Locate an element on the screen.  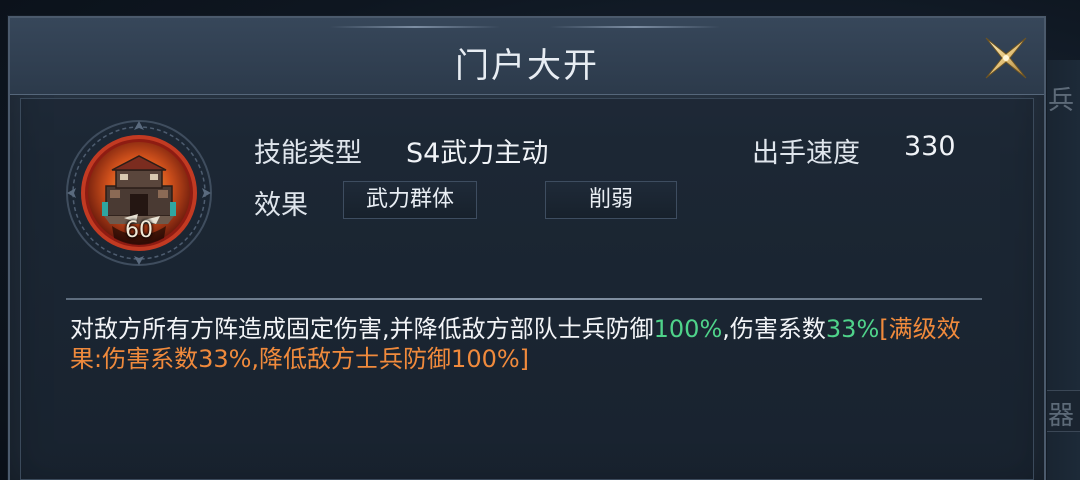
close-button is located at coordinates (1006, 58).